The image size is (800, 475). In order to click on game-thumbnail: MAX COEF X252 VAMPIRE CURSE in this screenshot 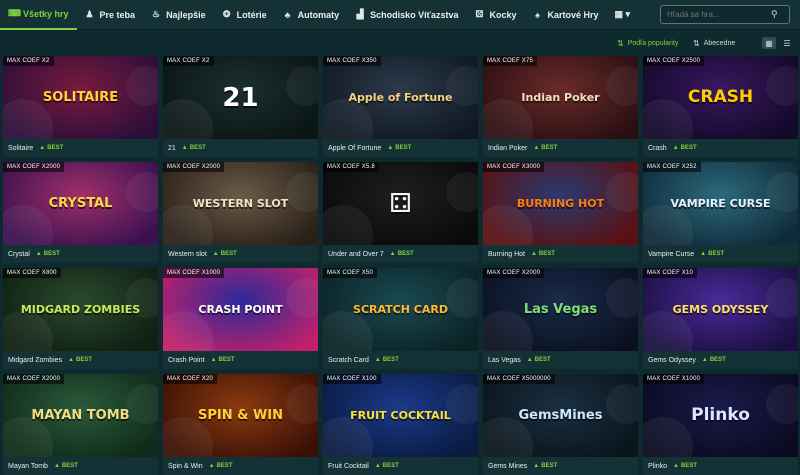, I will do `click(720, 203)`.